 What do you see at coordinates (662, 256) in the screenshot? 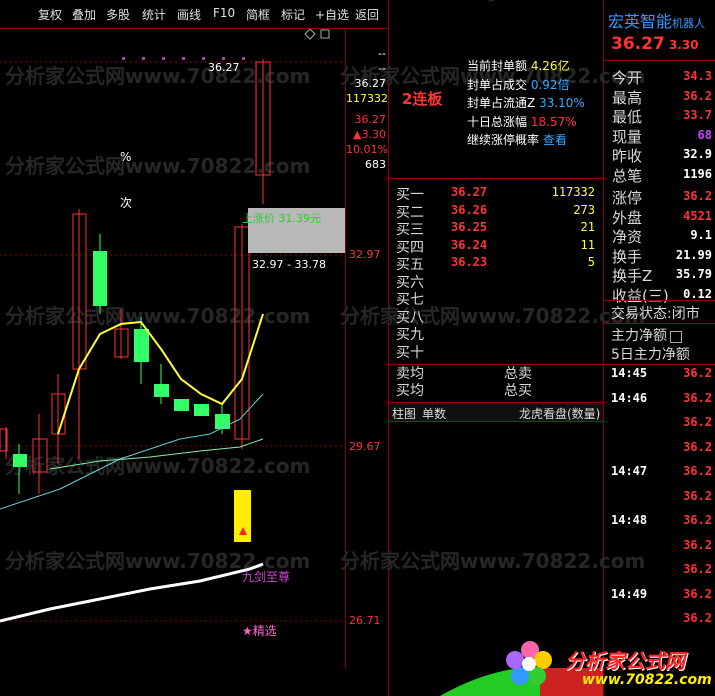
I see `quote-row: 换手 21.99` at bounding box center [662, 256].